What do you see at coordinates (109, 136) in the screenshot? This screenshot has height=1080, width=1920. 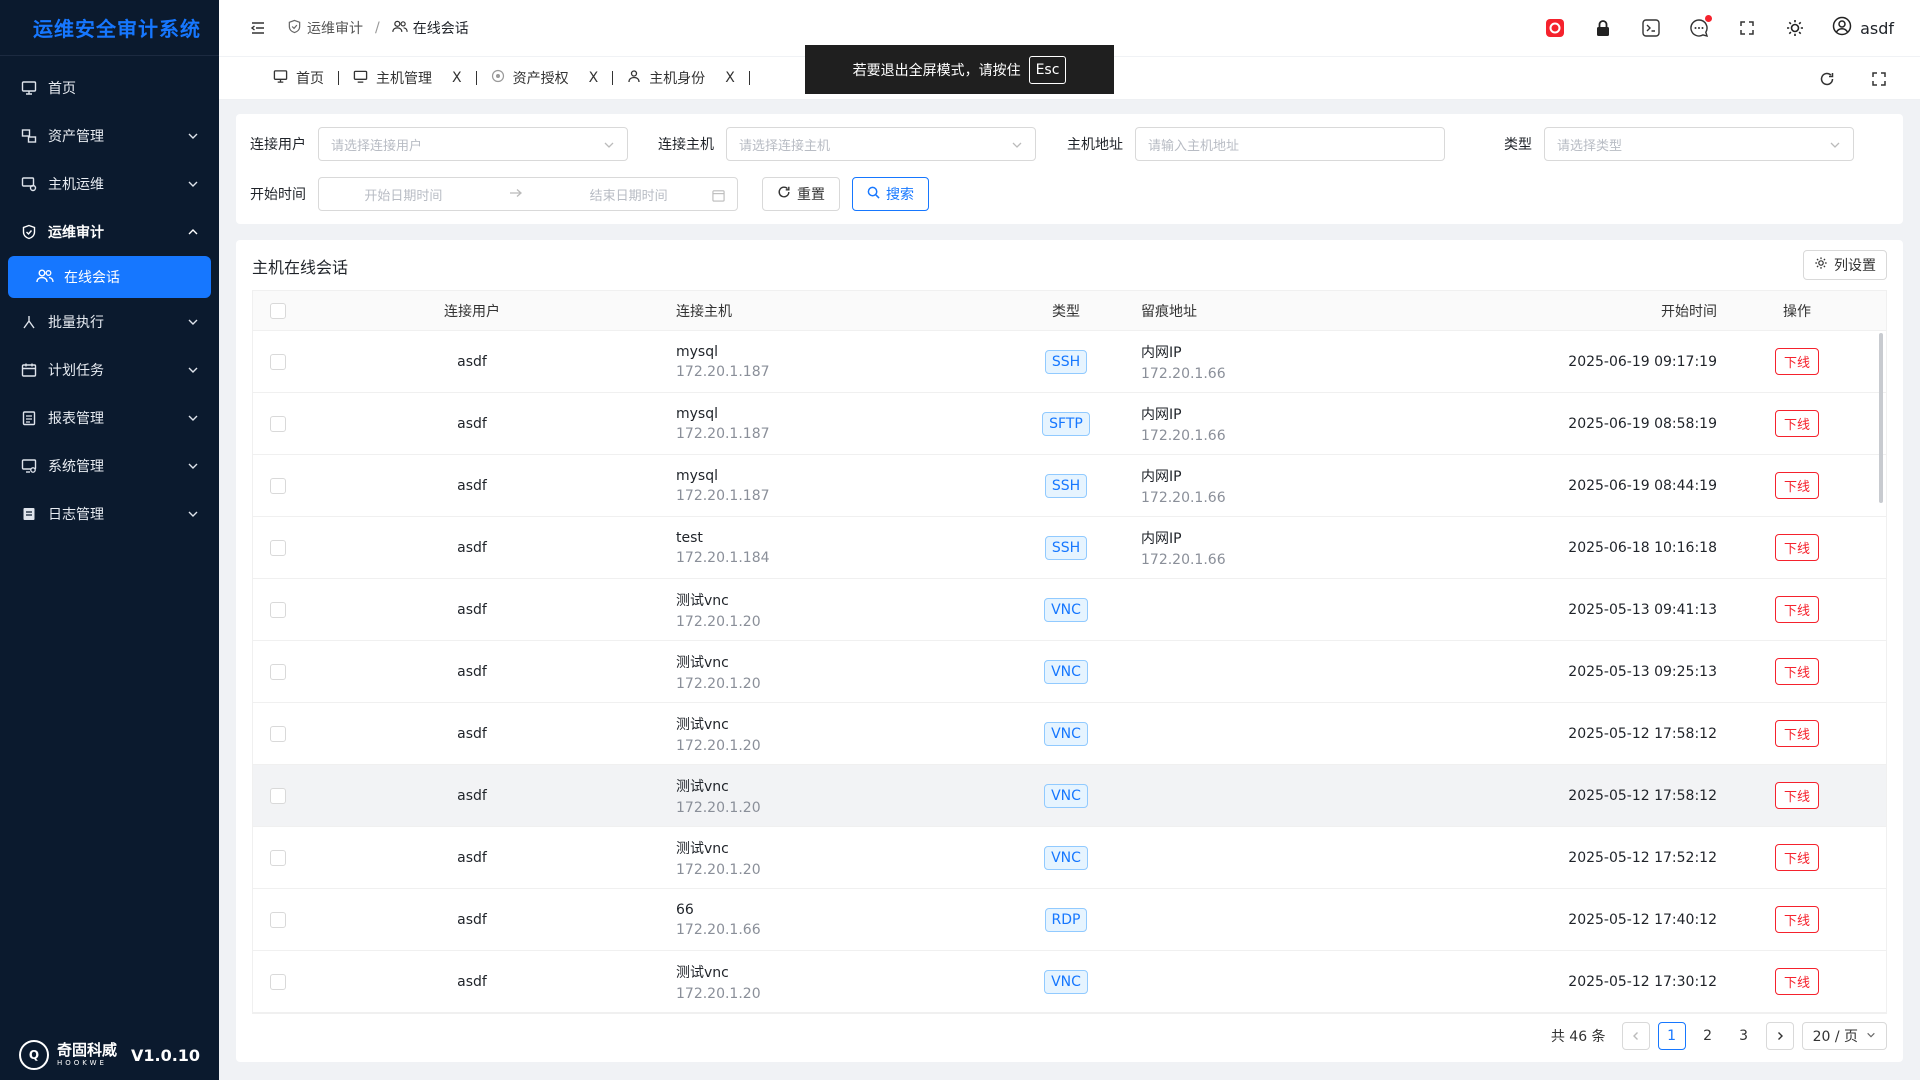 I see `sidebar-item-assets: 资产管理` at bounding box center [109, 136].